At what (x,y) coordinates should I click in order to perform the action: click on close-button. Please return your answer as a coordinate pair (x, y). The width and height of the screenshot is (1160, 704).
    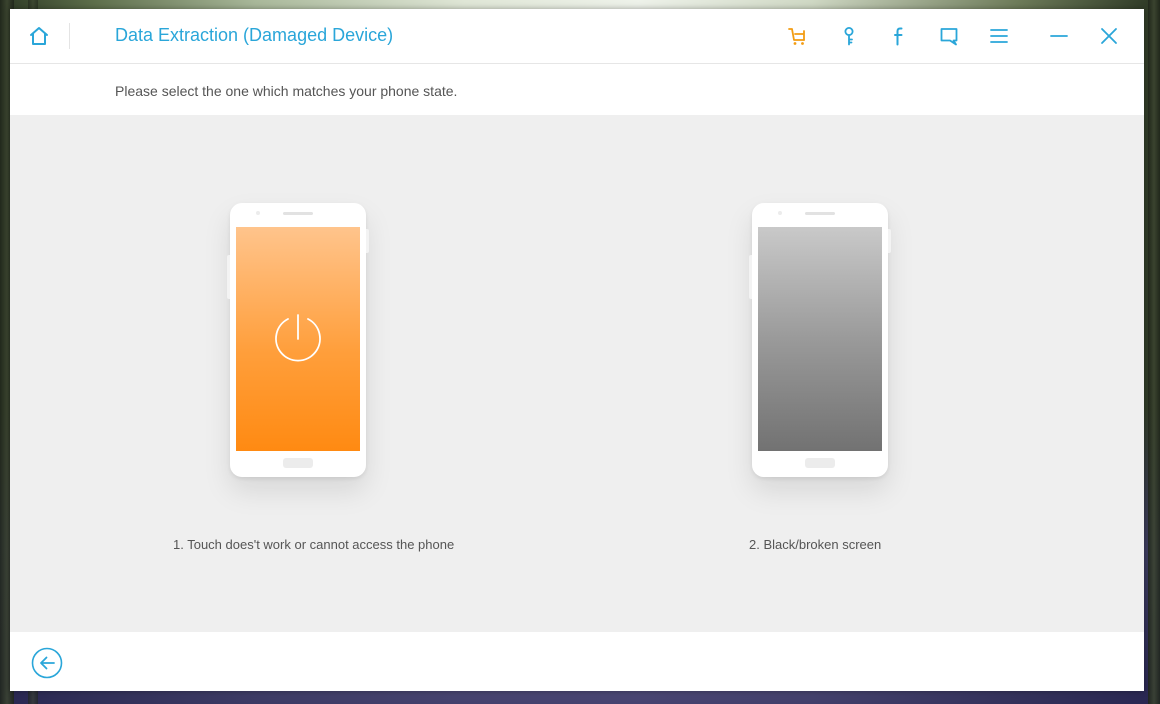
    Looking at the image, I should click on (1109, 36).